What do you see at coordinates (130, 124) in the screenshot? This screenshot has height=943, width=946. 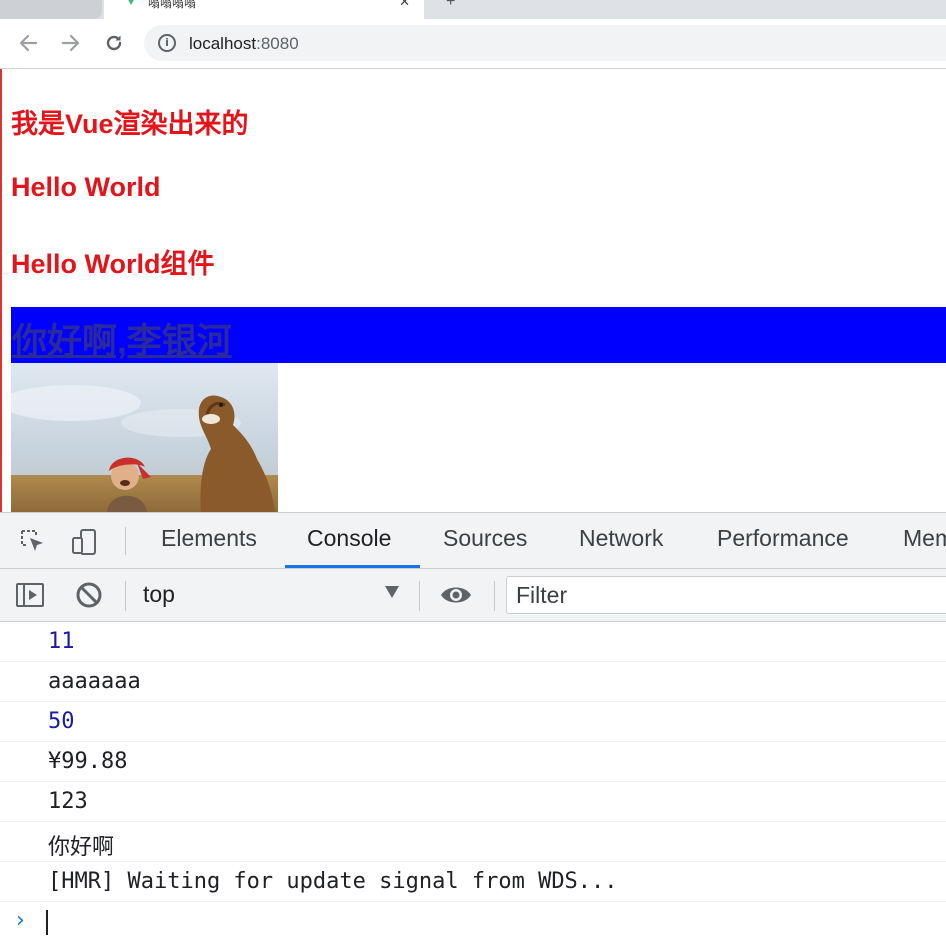 I see `vue-rendered-heading: 我是Vue渲染出来的` at bounding box center [130, 124].